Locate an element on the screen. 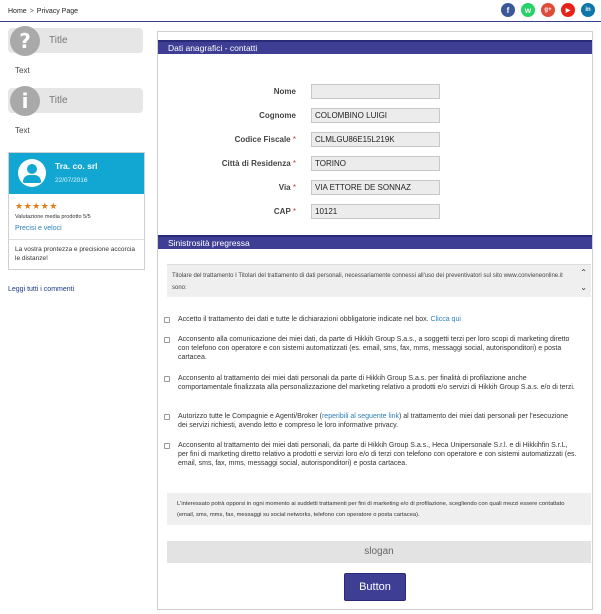 This screenshot has height=614, width=601. field-cap: CAP * is located at coordinates (375, 212).